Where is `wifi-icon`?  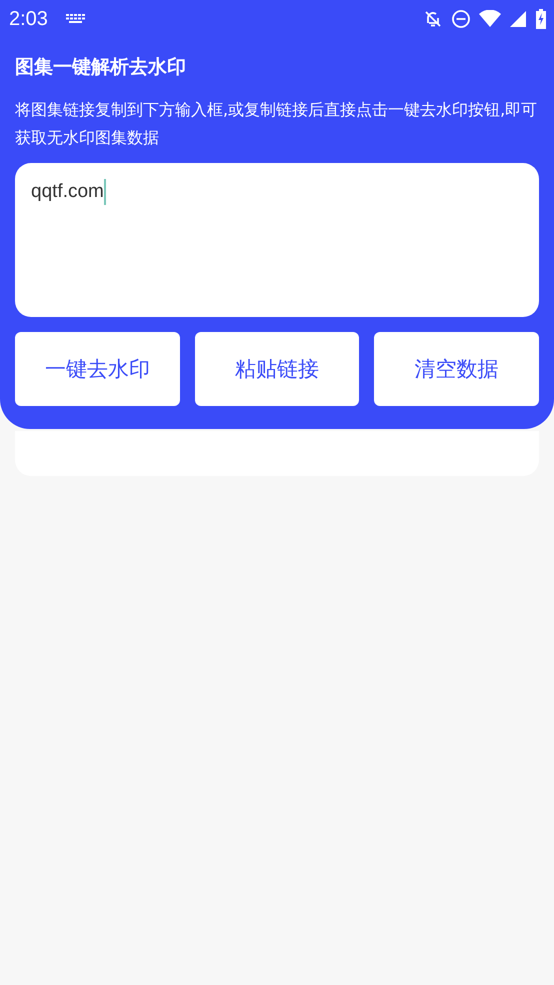 wifi-icon is located at coordinates (490, 19).